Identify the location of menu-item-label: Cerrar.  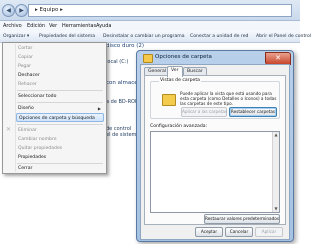
(25, 168).